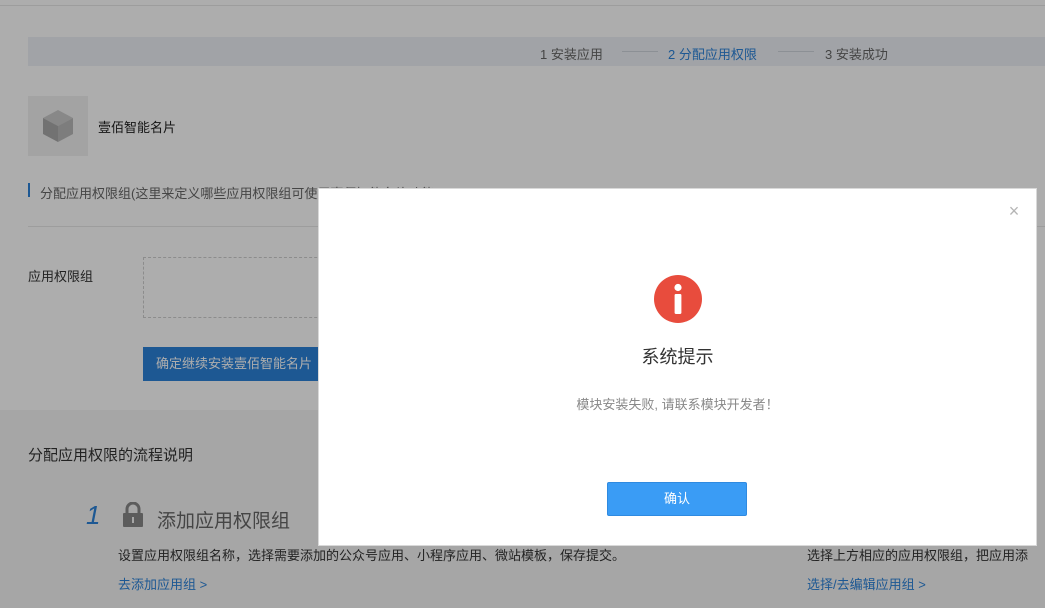  Describe the element at coordinates (677, 499) in the screenshot. I see `confirm-button: 确认` at that location.